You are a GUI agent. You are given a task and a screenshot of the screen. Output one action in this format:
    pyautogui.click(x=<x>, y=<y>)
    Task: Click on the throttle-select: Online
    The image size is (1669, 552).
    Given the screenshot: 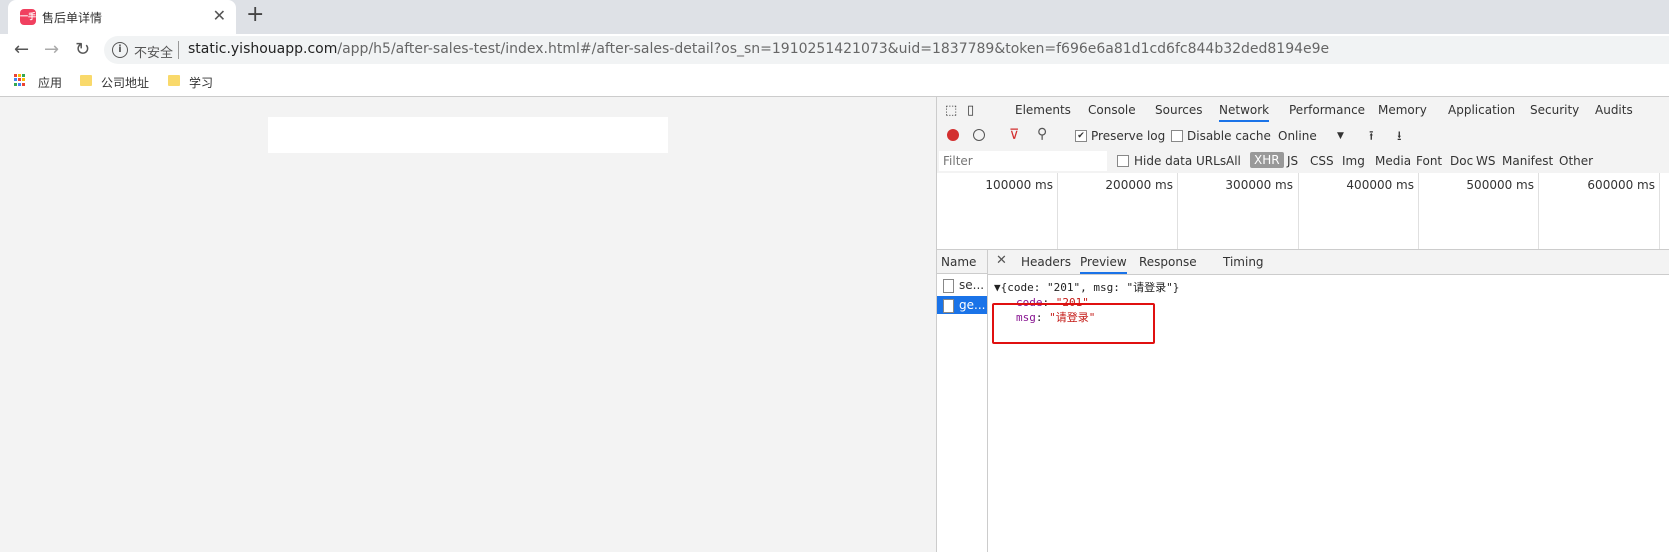 What is the action you would take?
    pyautogui.click(x=1297, y=136)
    